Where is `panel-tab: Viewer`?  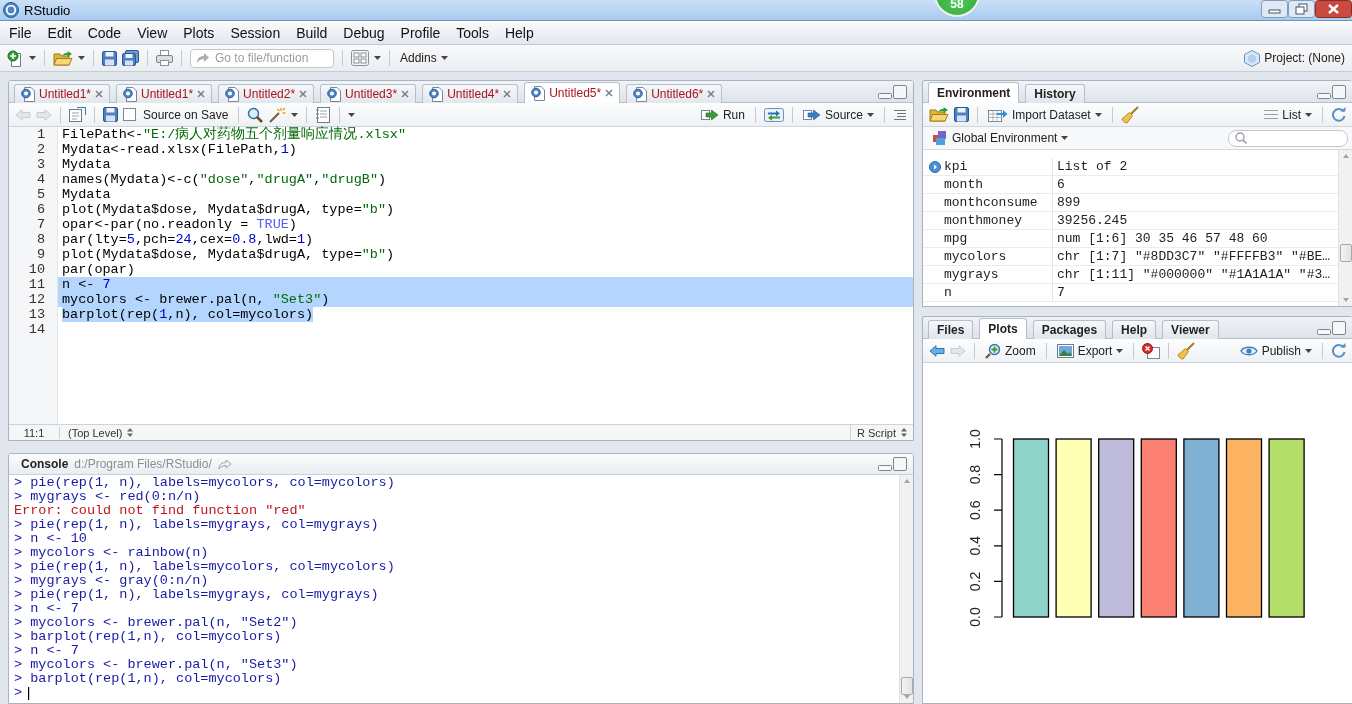 panel-tab: Viewer is located at coordinates (1190, 329).